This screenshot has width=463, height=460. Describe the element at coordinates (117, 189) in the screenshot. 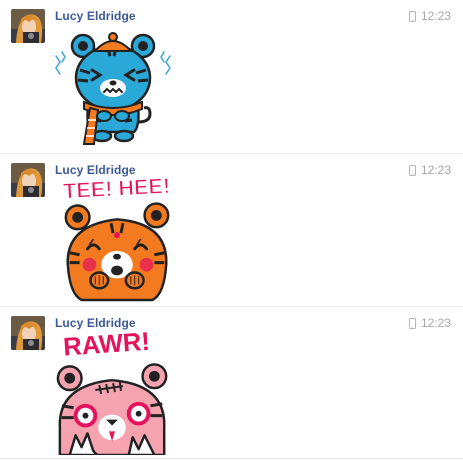

I see `sticker-text: TEE! HEE!` at that location.